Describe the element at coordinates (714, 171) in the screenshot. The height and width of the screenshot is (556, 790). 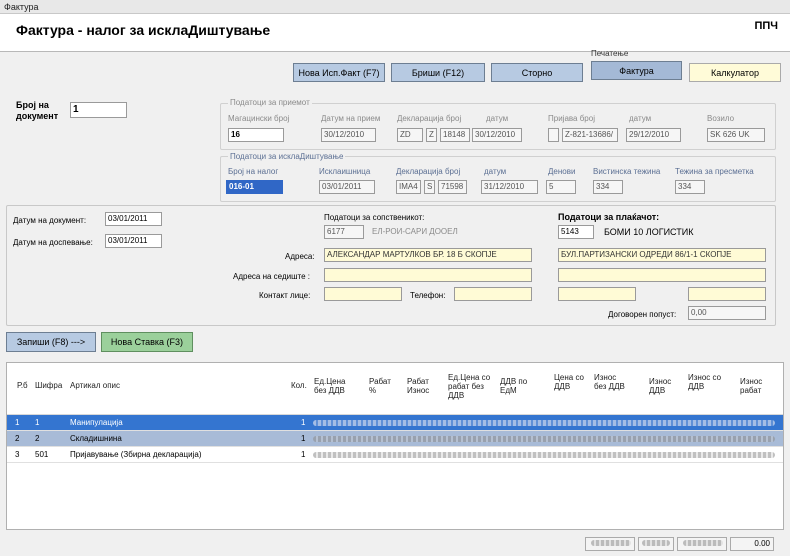
I see `storage-label-calc-weight: Тежина за пресметка` at that location.